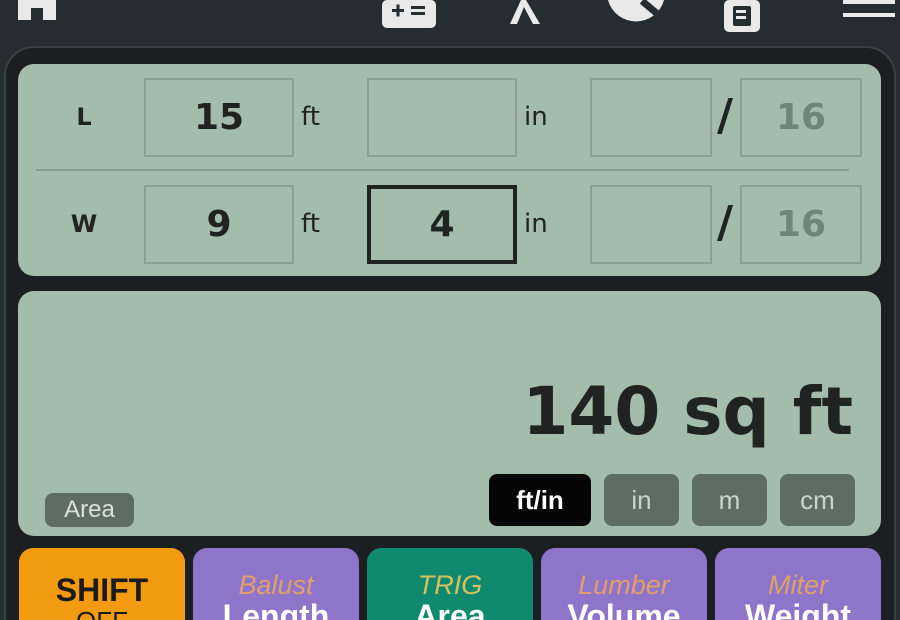 The height and width of the screenshot is (620, 900). Describe the element at coordinates (744, 17) in the screenshot. I see `notes-icon` at that location.